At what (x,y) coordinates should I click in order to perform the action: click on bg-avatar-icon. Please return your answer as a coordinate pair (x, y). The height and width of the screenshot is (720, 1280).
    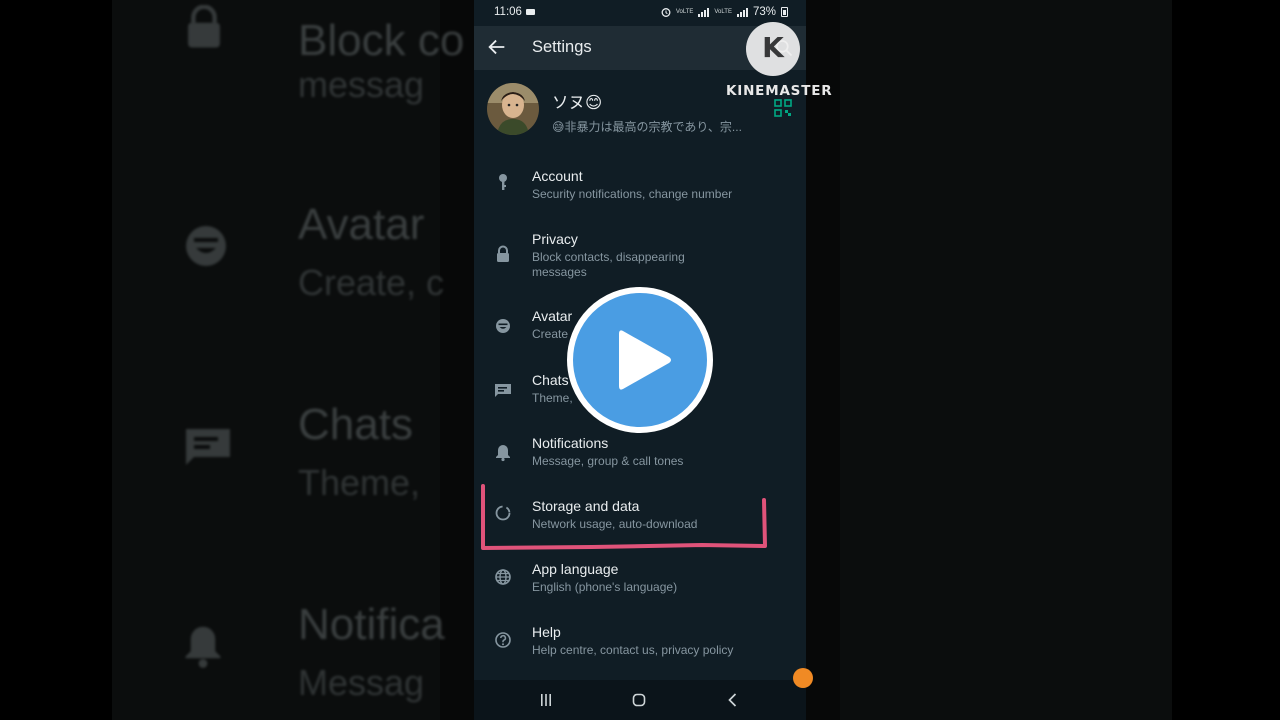
    Looking at the image, I should click on (206, 248).